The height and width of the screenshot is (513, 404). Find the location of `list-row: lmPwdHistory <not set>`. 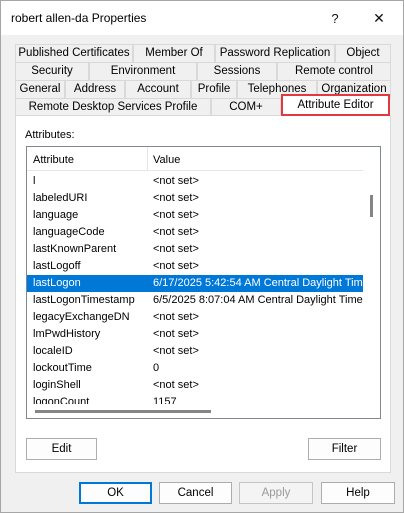

list-row: lmPwdHistory <not set> is located at coordinates (195, 334).